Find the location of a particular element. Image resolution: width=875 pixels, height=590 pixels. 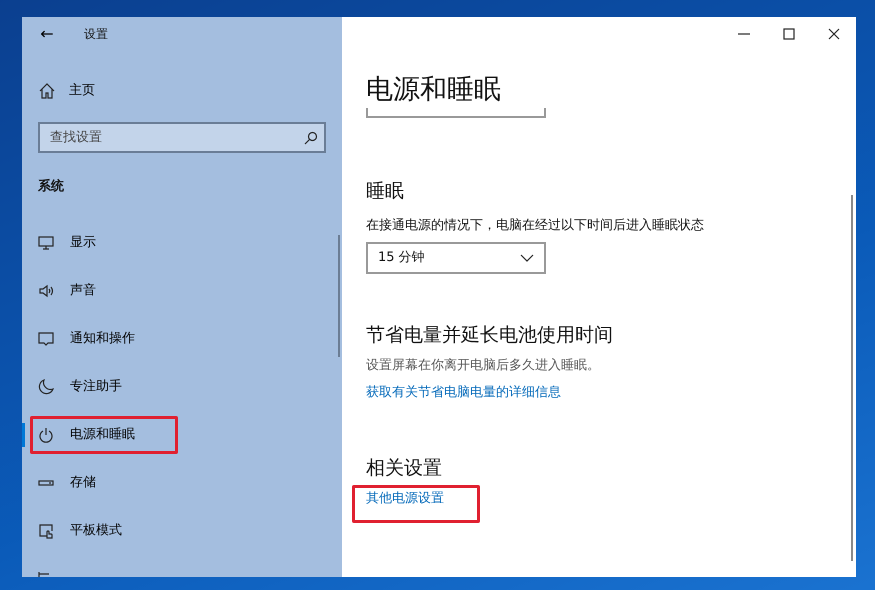

window-title: 设置 is located at coordinates (96, 34).